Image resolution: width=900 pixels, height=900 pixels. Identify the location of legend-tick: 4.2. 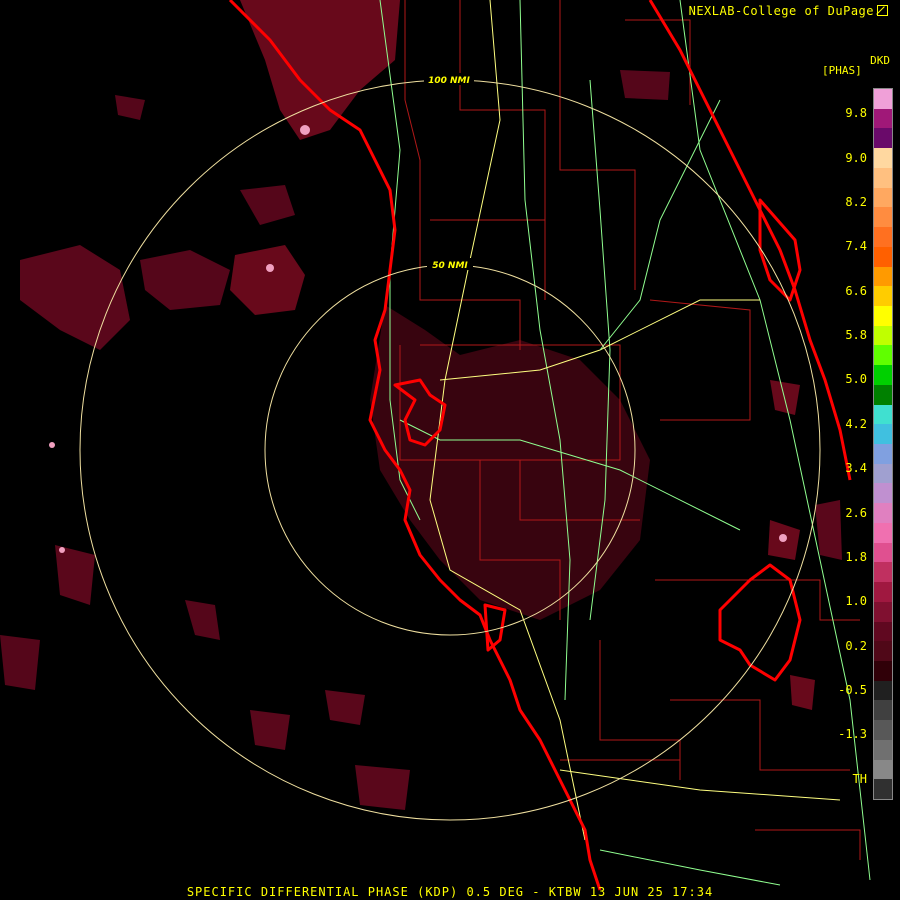
(856, 424).